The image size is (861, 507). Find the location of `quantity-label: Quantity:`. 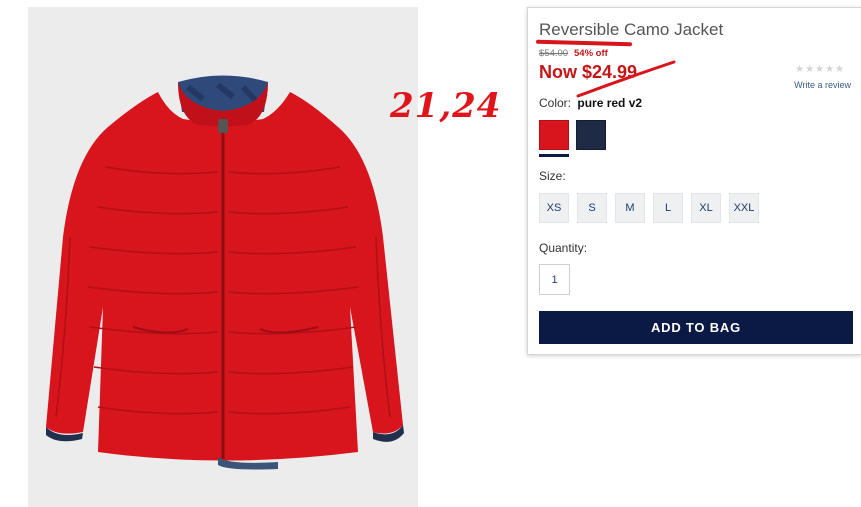

quantity-label: Quantity: is located at coordinates (563, 248).